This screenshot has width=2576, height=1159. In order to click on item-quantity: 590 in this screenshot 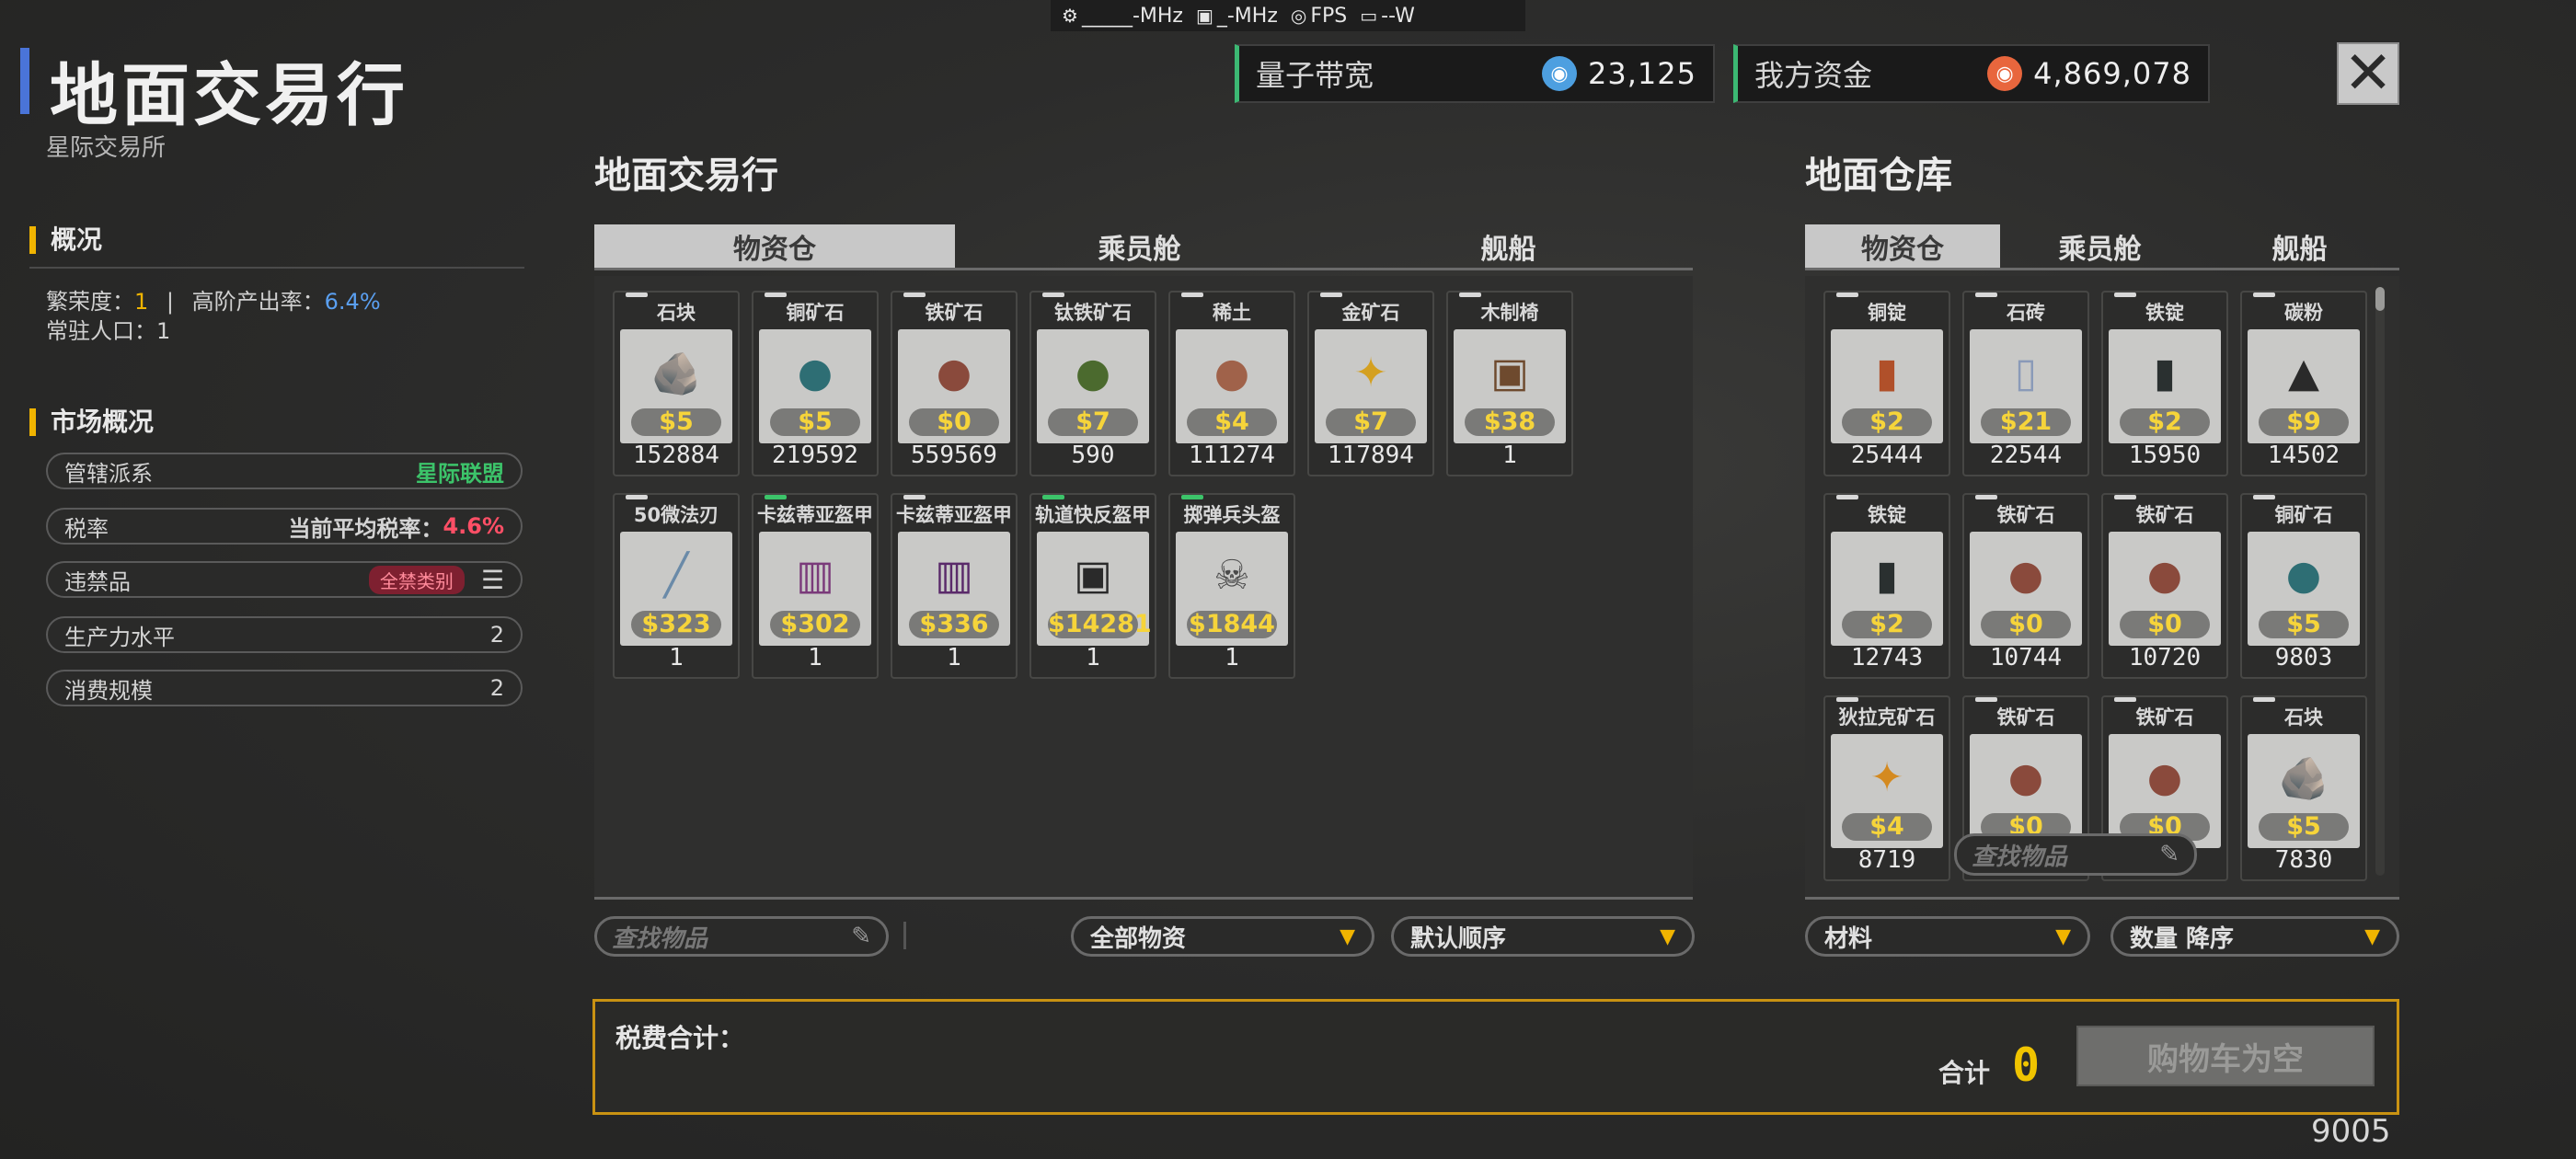, I will do `click(1093, 455)`.